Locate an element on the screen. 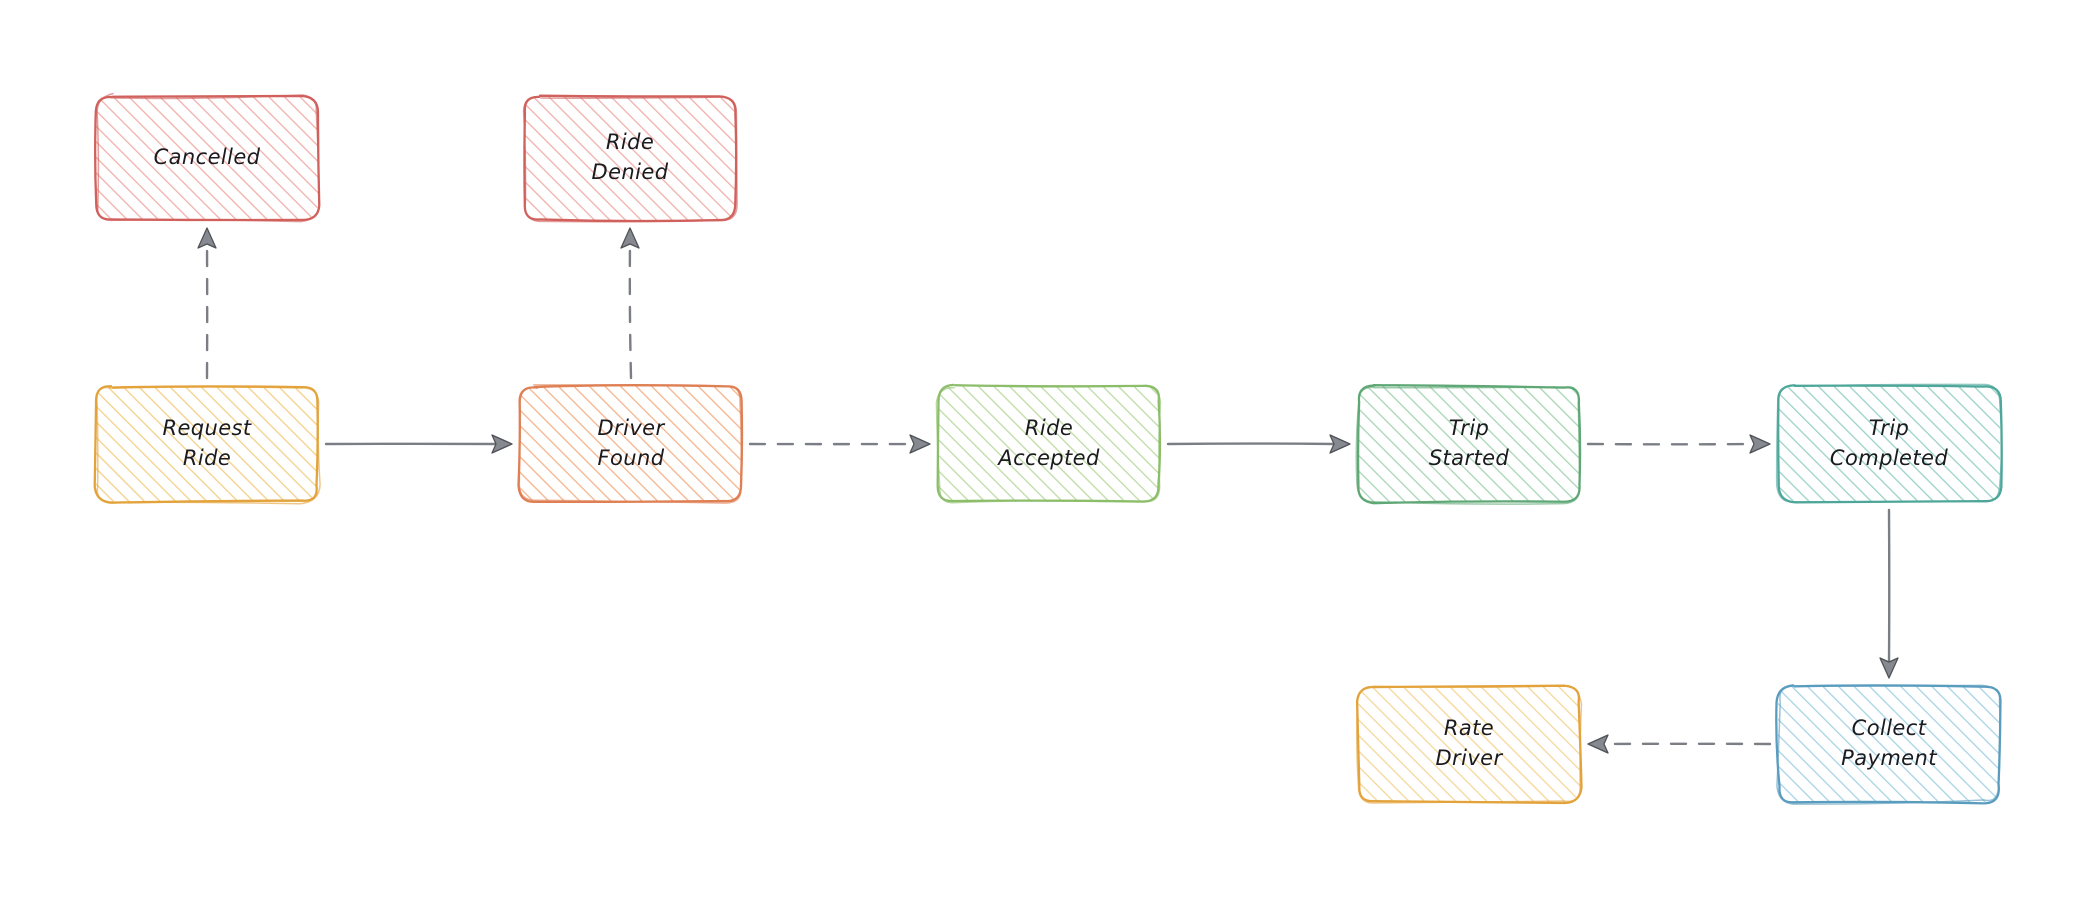  node-label: Payment is located at coordinates (1889, 758).